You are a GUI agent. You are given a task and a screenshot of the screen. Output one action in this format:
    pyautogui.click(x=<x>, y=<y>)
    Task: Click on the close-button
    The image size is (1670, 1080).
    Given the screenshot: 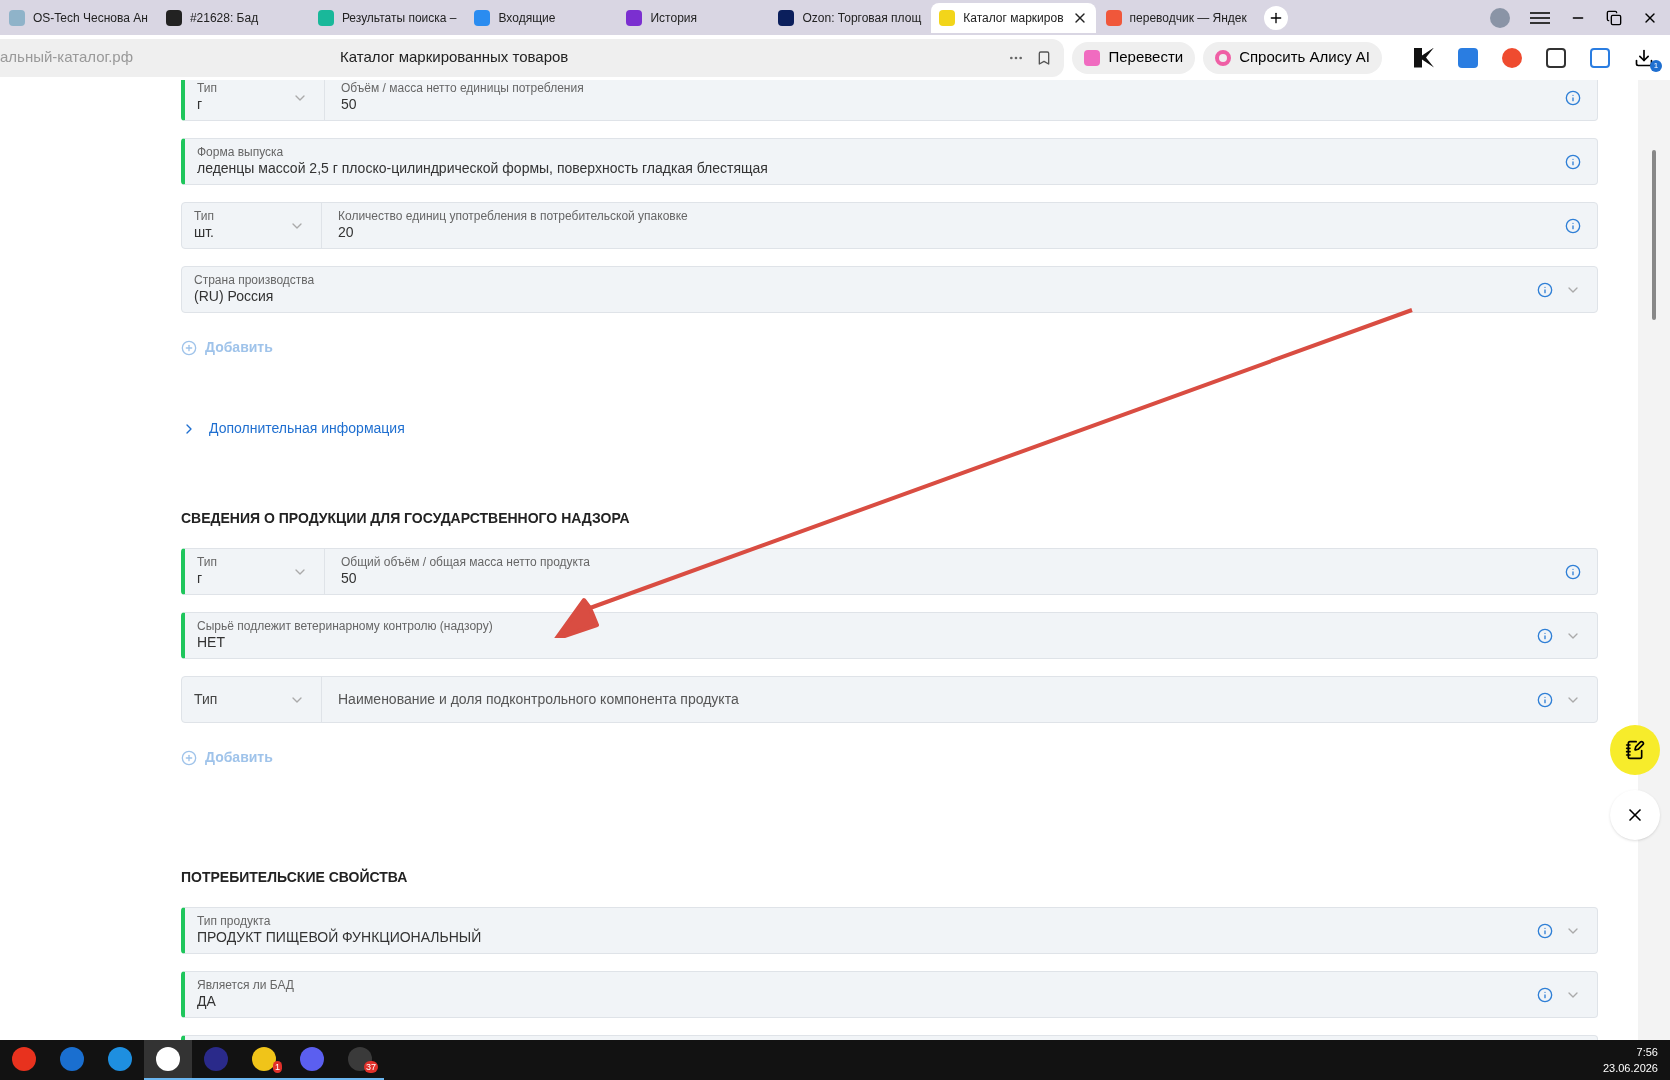 What is the action you would take?
    pyautogui.click(x=1635, y=815)
    